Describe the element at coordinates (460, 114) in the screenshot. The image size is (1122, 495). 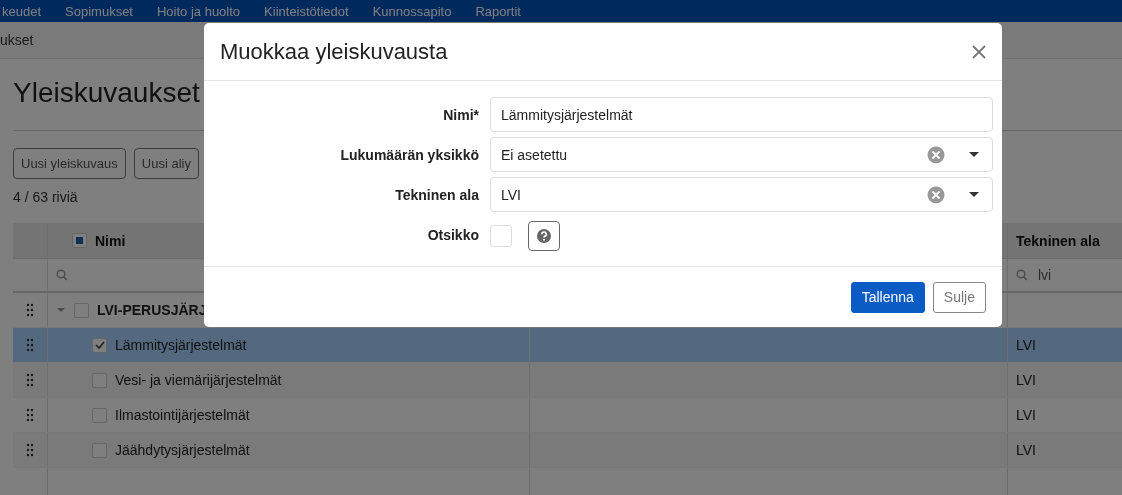
I see `field-label: Nimi*` at that location.